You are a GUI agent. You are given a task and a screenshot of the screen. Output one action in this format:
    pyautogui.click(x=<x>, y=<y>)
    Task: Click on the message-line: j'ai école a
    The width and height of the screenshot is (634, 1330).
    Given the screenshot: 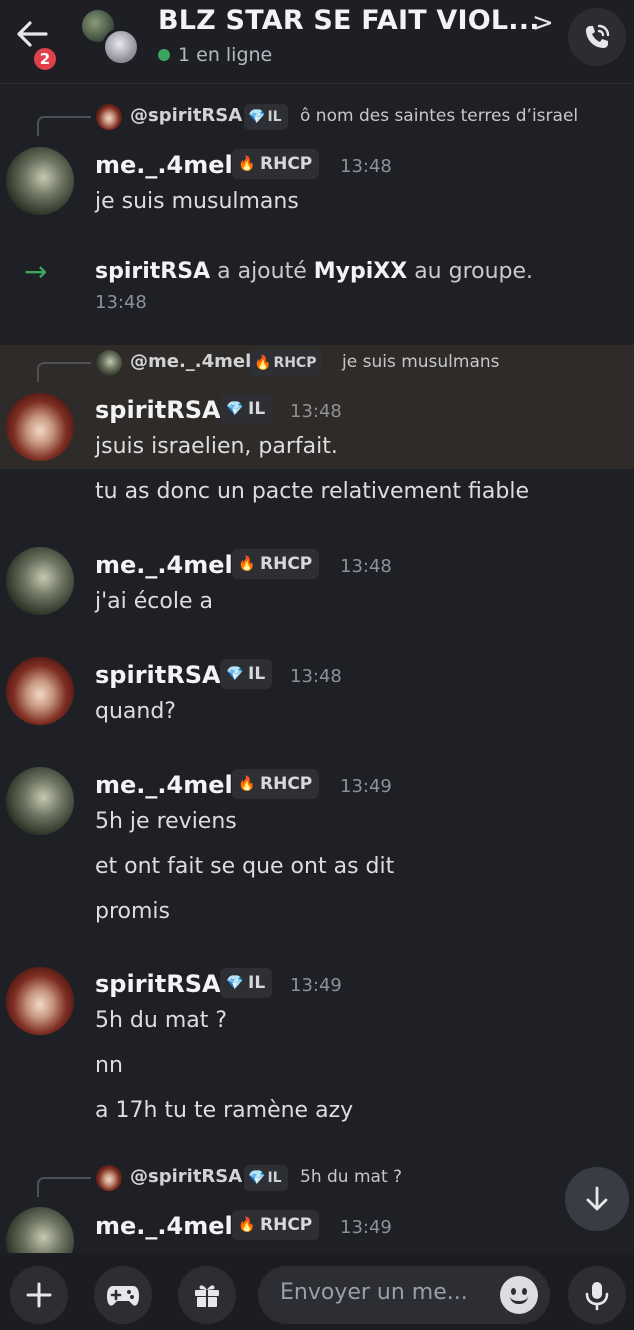 What is the action you would take?
    pyautogui.click(x=154, y=601)
    